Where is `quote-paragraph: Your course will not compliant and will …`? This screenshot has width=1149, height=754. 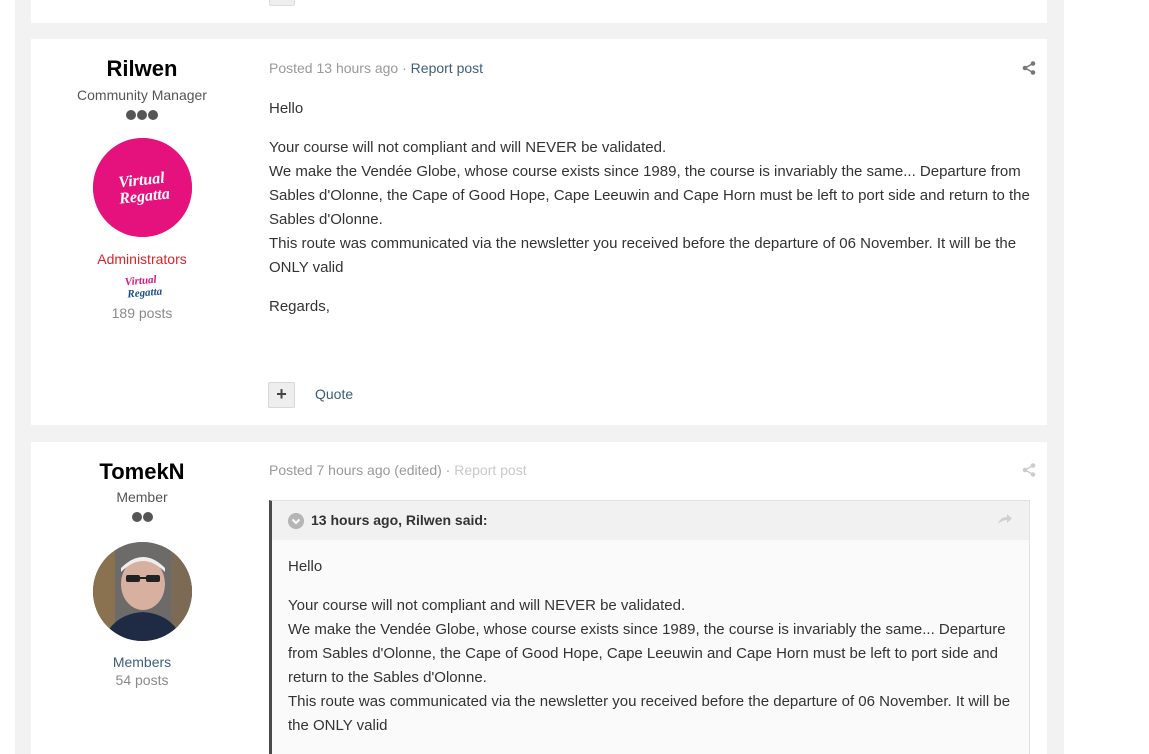
quote-paragraph: Your course will not compliant and will … is located at coordinates (653, 666).